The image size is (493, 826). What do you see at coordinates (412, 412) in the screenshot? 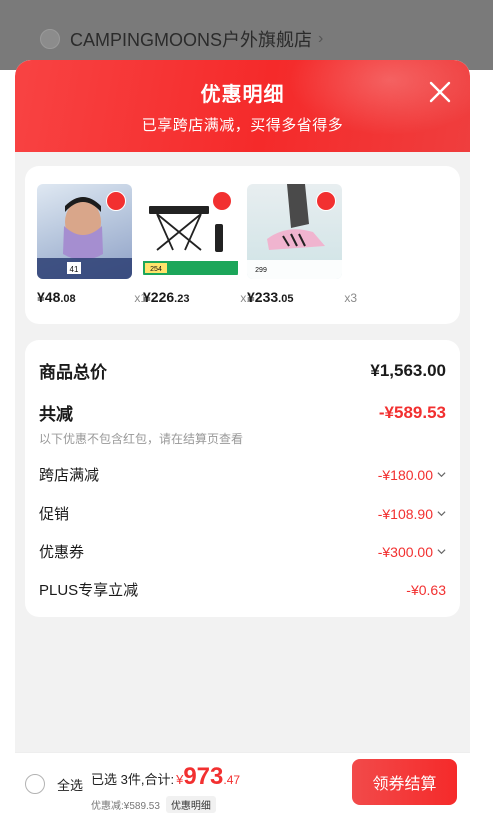
I see `total-reduce-value: -¥589.53` at bounding box center [412, 412].